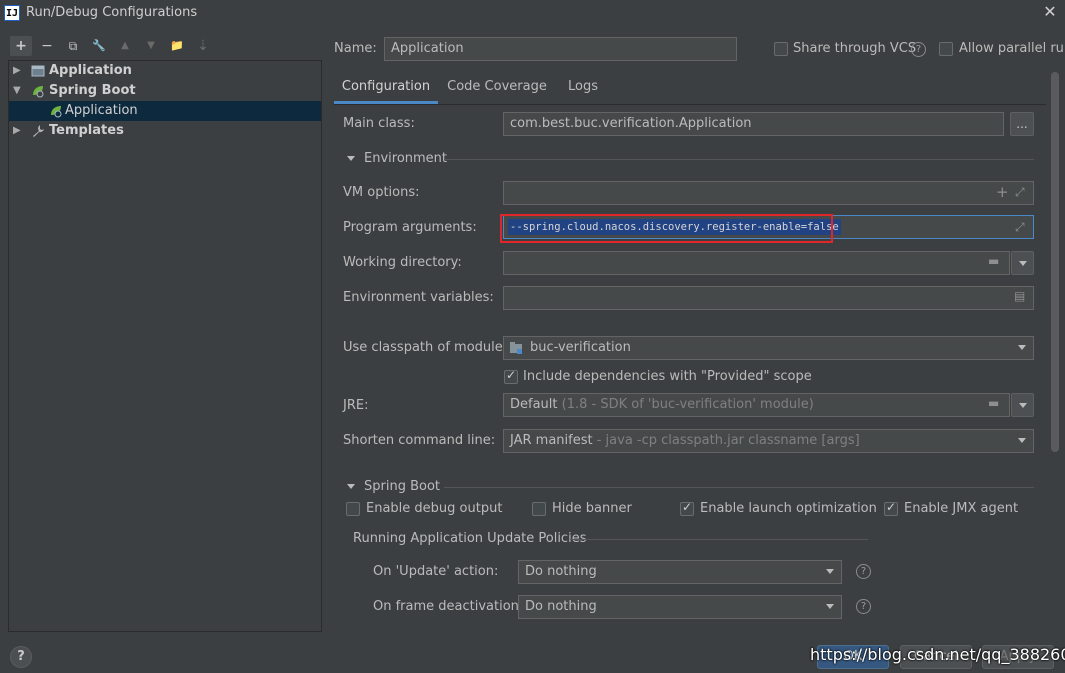 This screenshot has width=1065, height=673. I want to click on tree-item-spring-boot-application: Application, so click(165, 111).